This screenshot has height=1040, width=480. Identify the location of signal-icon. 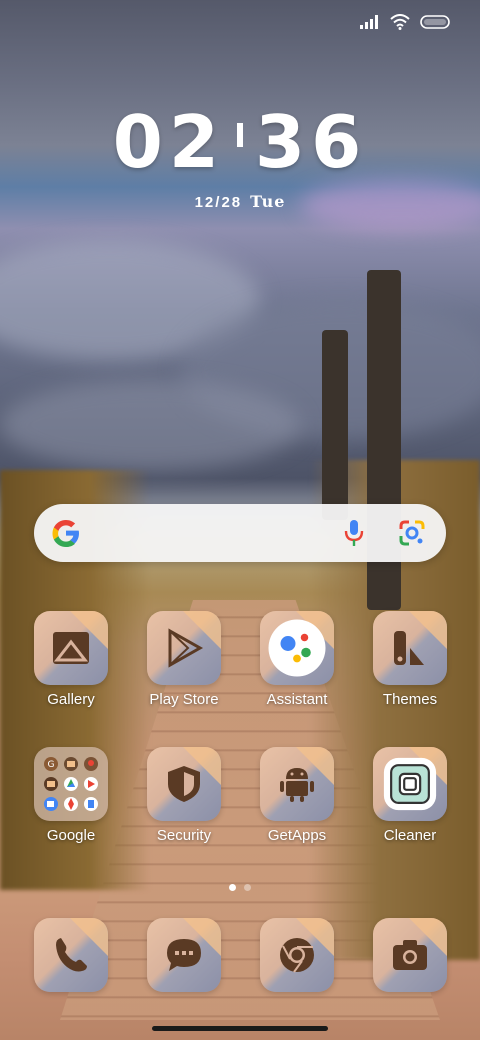
(369, 22).